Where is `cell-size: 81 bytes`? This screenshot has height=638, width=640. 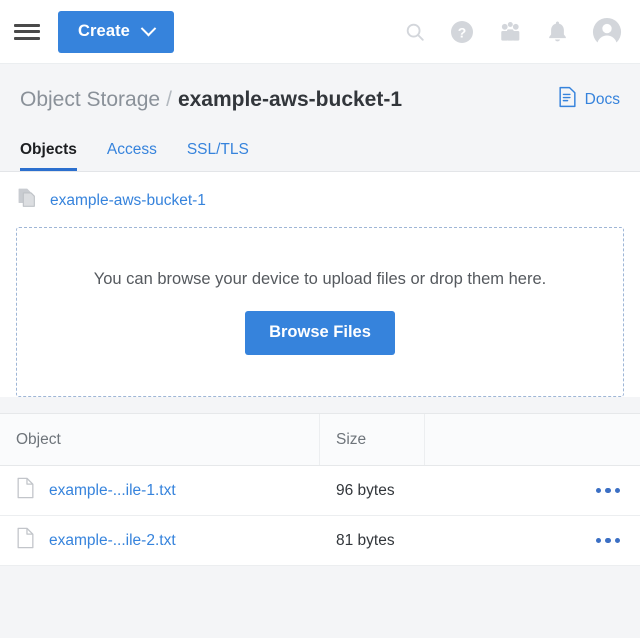 cell-size: 81 bytes is located at coordinates (365, 540).